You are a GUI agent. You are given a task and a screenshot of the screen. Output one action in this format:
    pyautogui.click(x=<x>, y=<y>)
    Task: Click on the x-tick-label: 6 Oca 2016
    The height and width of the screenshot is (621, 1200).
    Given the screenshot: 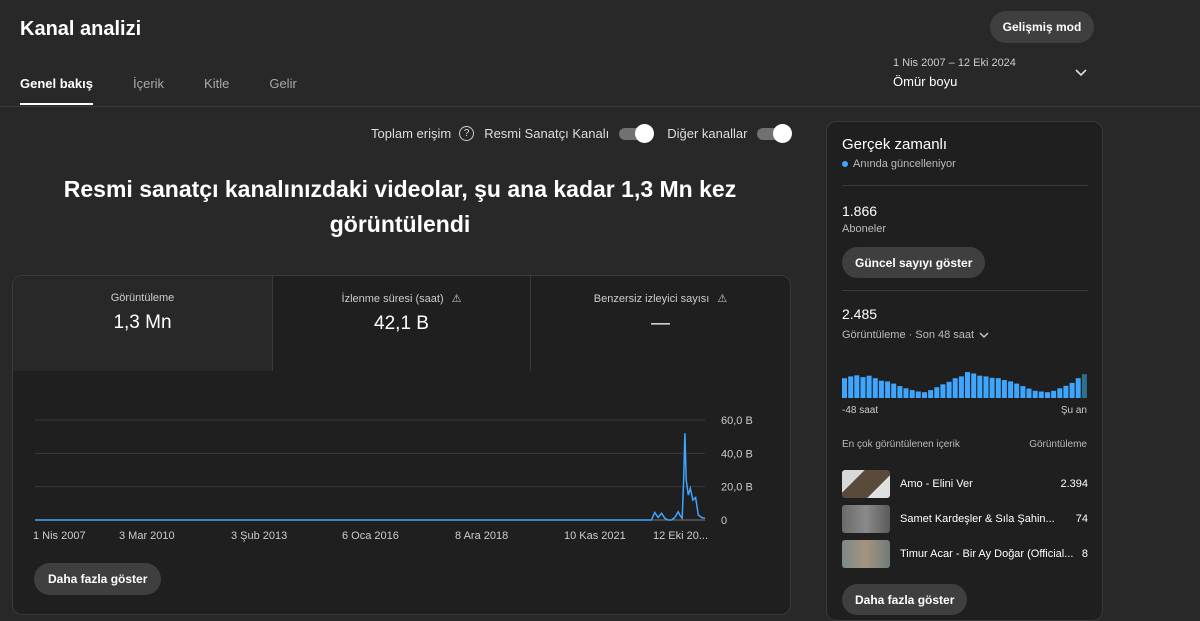 What is the action you would take?
    pyautogui.click(x=370, y=536)
    